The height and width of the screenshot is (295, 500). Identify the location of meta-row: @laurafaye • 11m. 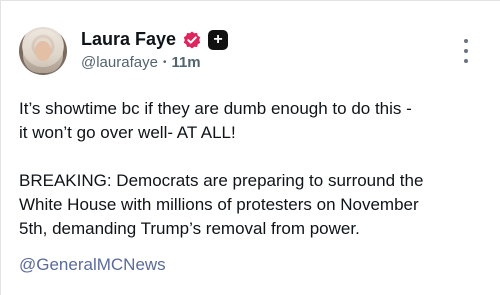
(141, 62).